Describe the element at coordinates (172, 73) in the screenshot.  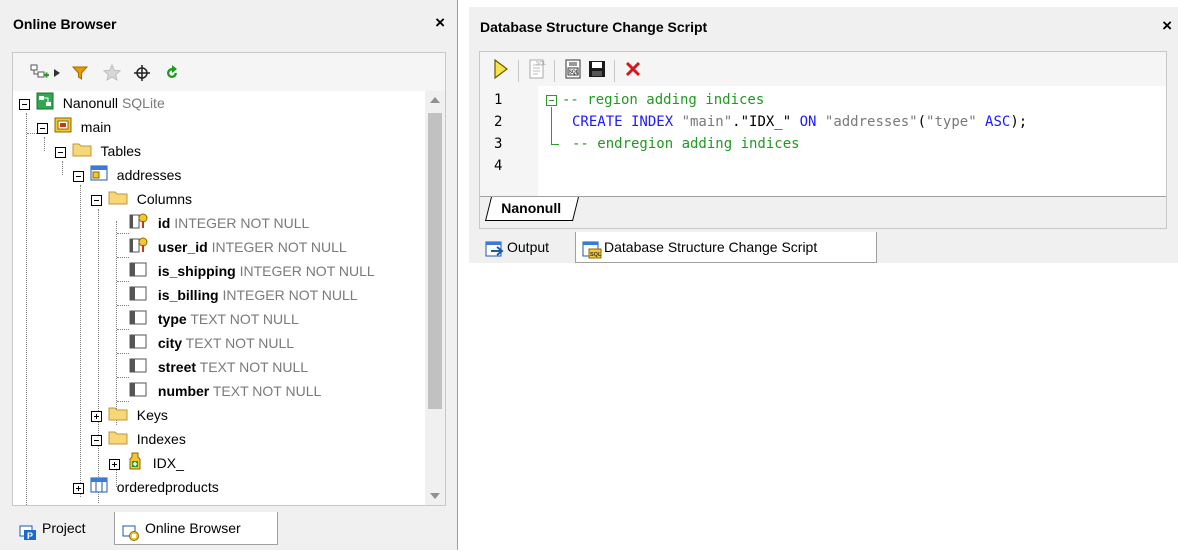
I see `refresh-icon` at that location.